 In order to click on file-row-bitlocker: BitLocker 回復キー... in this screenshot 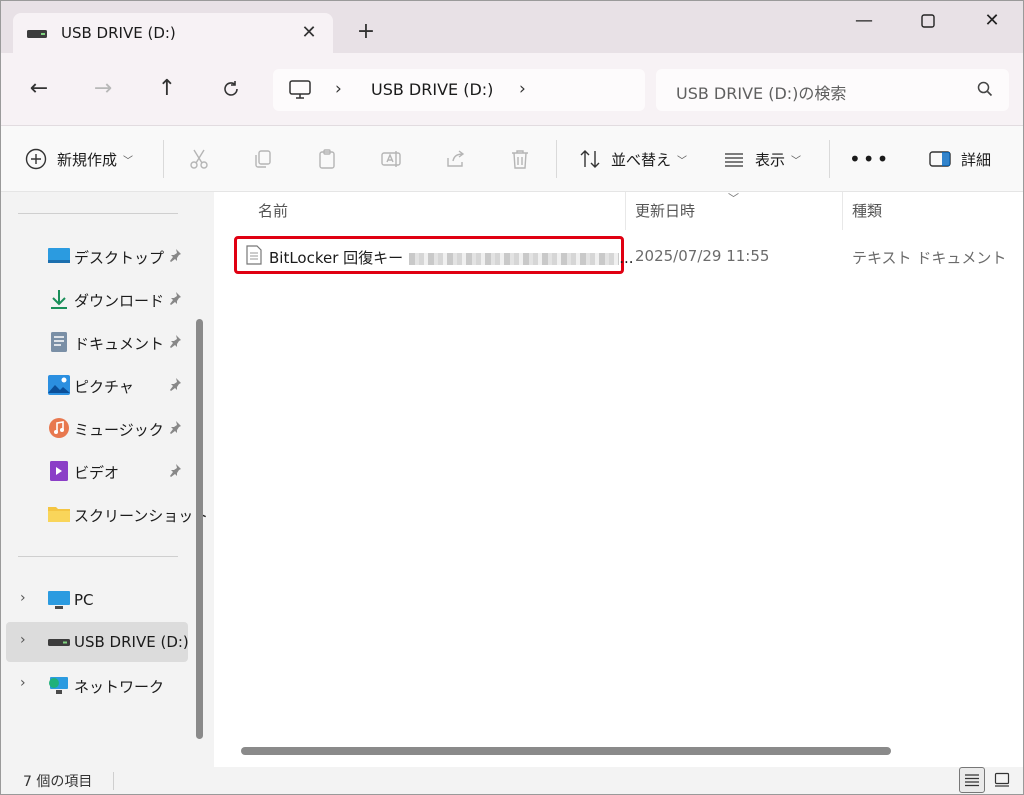, I will do `click(434, 255)`.